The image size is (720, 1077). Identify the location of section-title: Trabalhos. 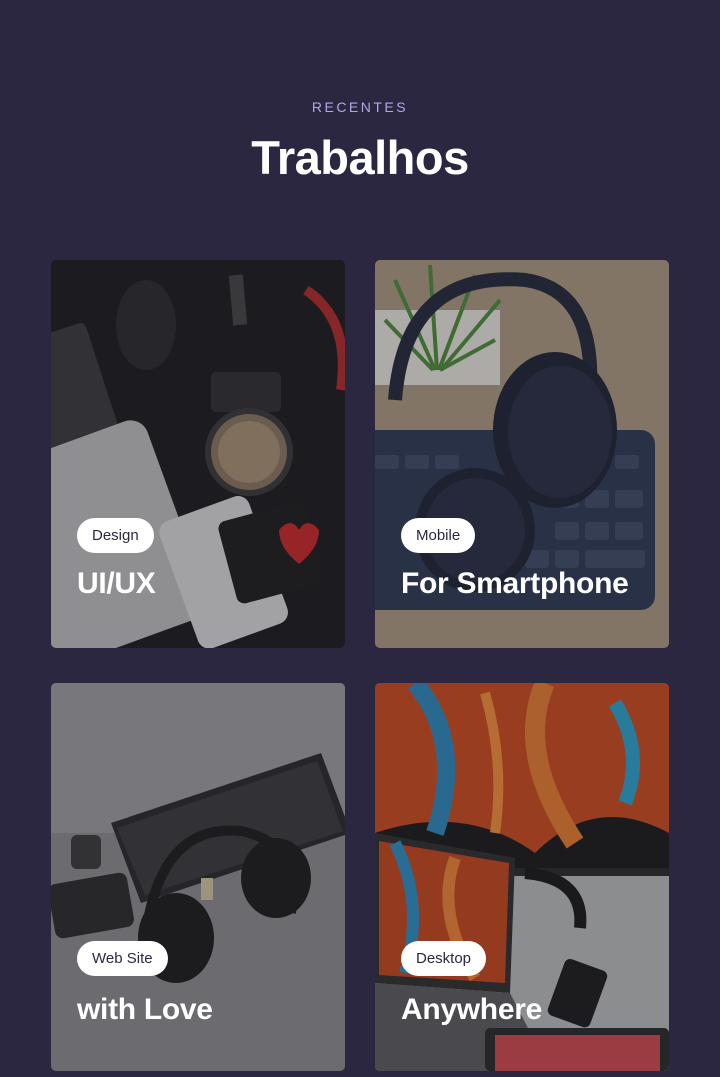
(360, 157).